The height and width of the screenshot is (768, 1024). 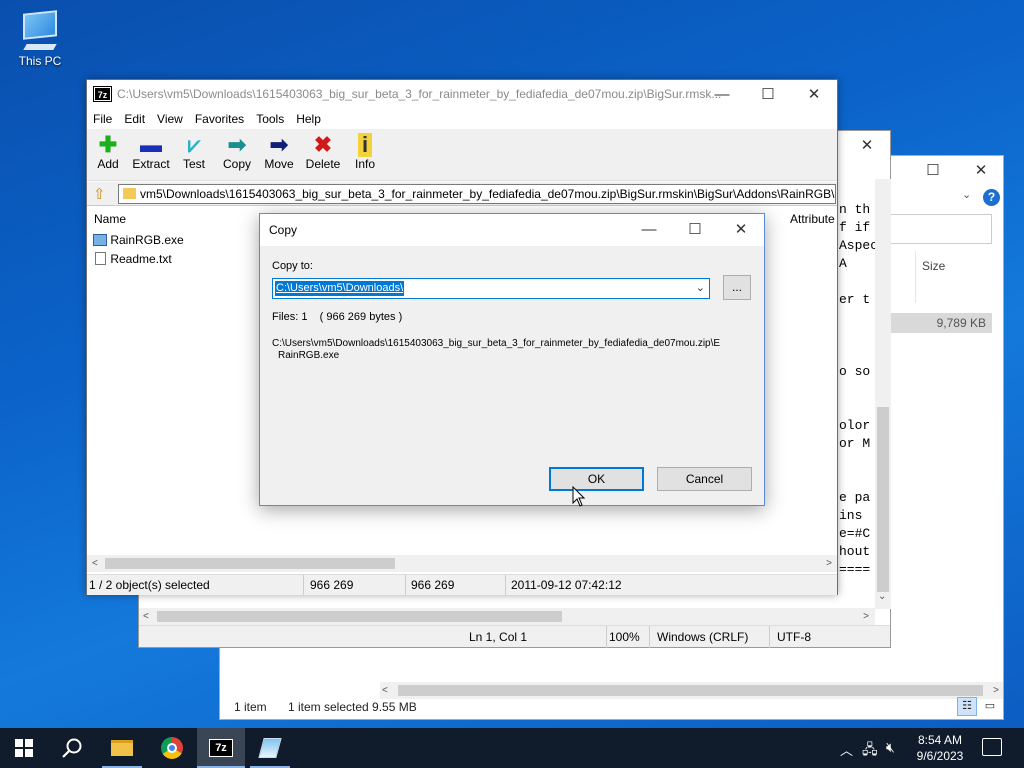 What do you see at coordinates (462, 119) in the screenshot?
I see `menu-bar: File Edit View Favorites Tools Help` at bounding box center [462, 119].